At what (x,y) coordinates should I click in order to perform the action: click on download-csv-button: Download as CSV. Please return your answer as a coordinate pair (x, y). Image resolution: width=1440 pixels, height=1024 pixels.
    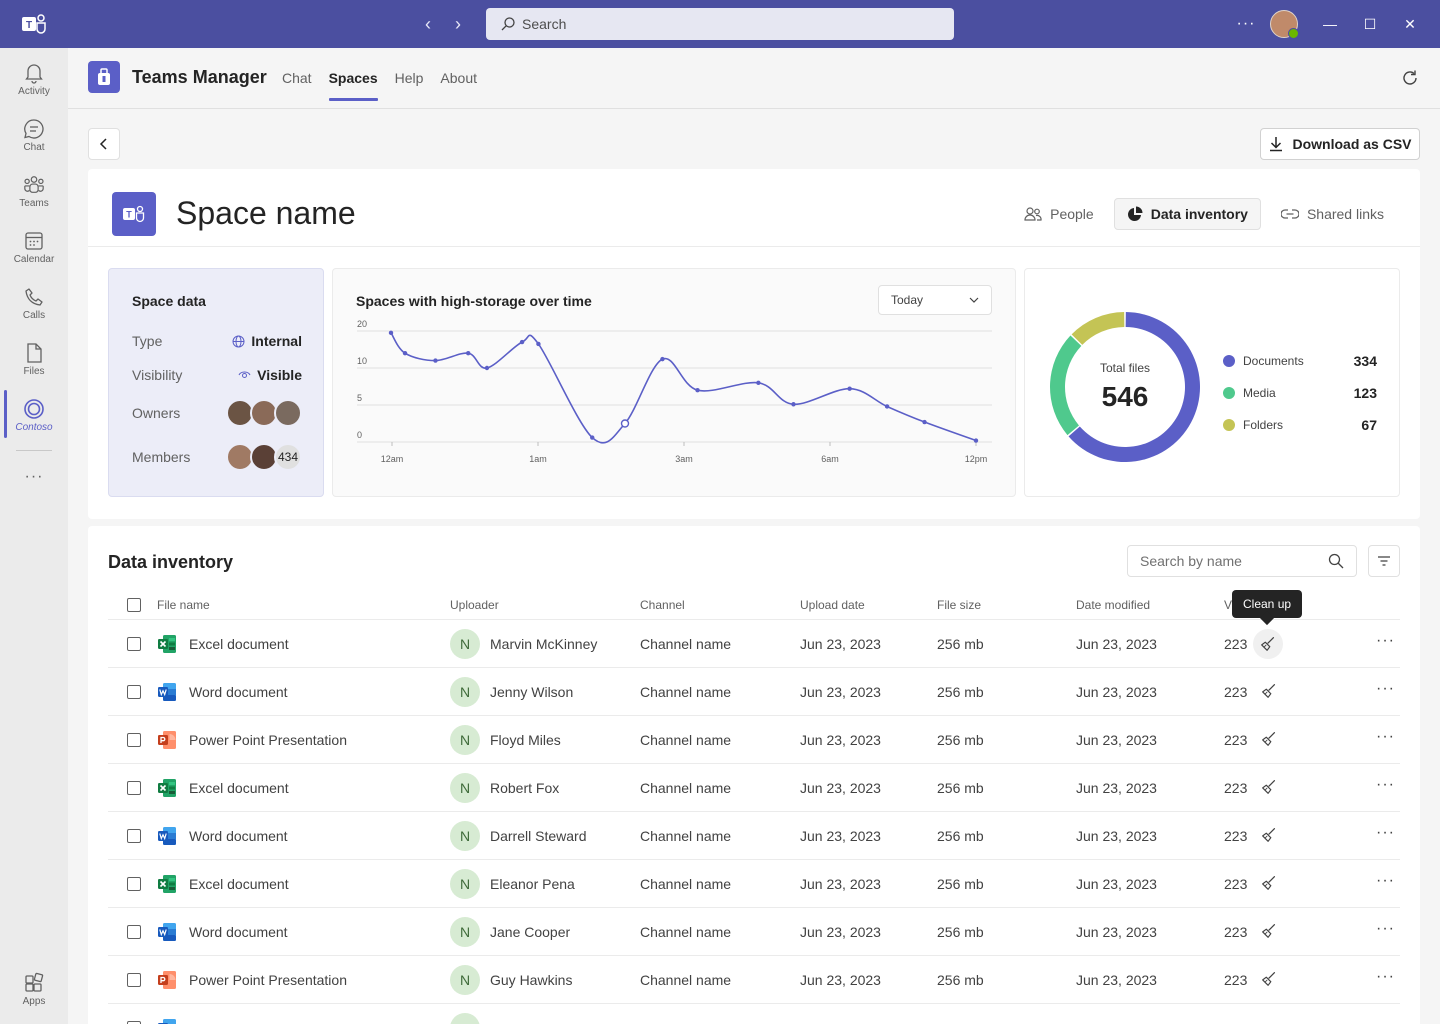
    Looking at the image, I should click on (1340, 144).